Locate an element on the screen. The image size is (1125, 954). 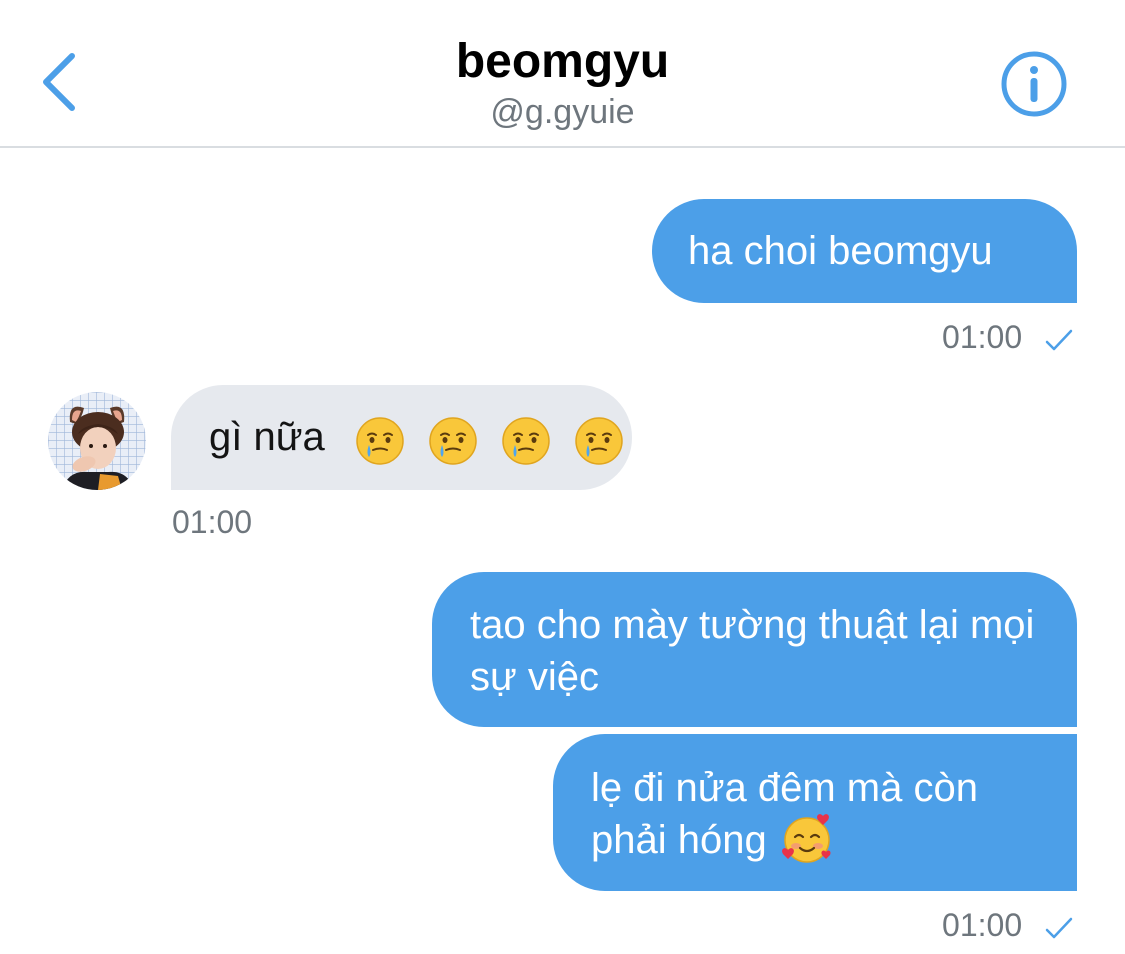
outgoing-message-bubble: ha choi beomgyu is located at coordinates (864, 251).